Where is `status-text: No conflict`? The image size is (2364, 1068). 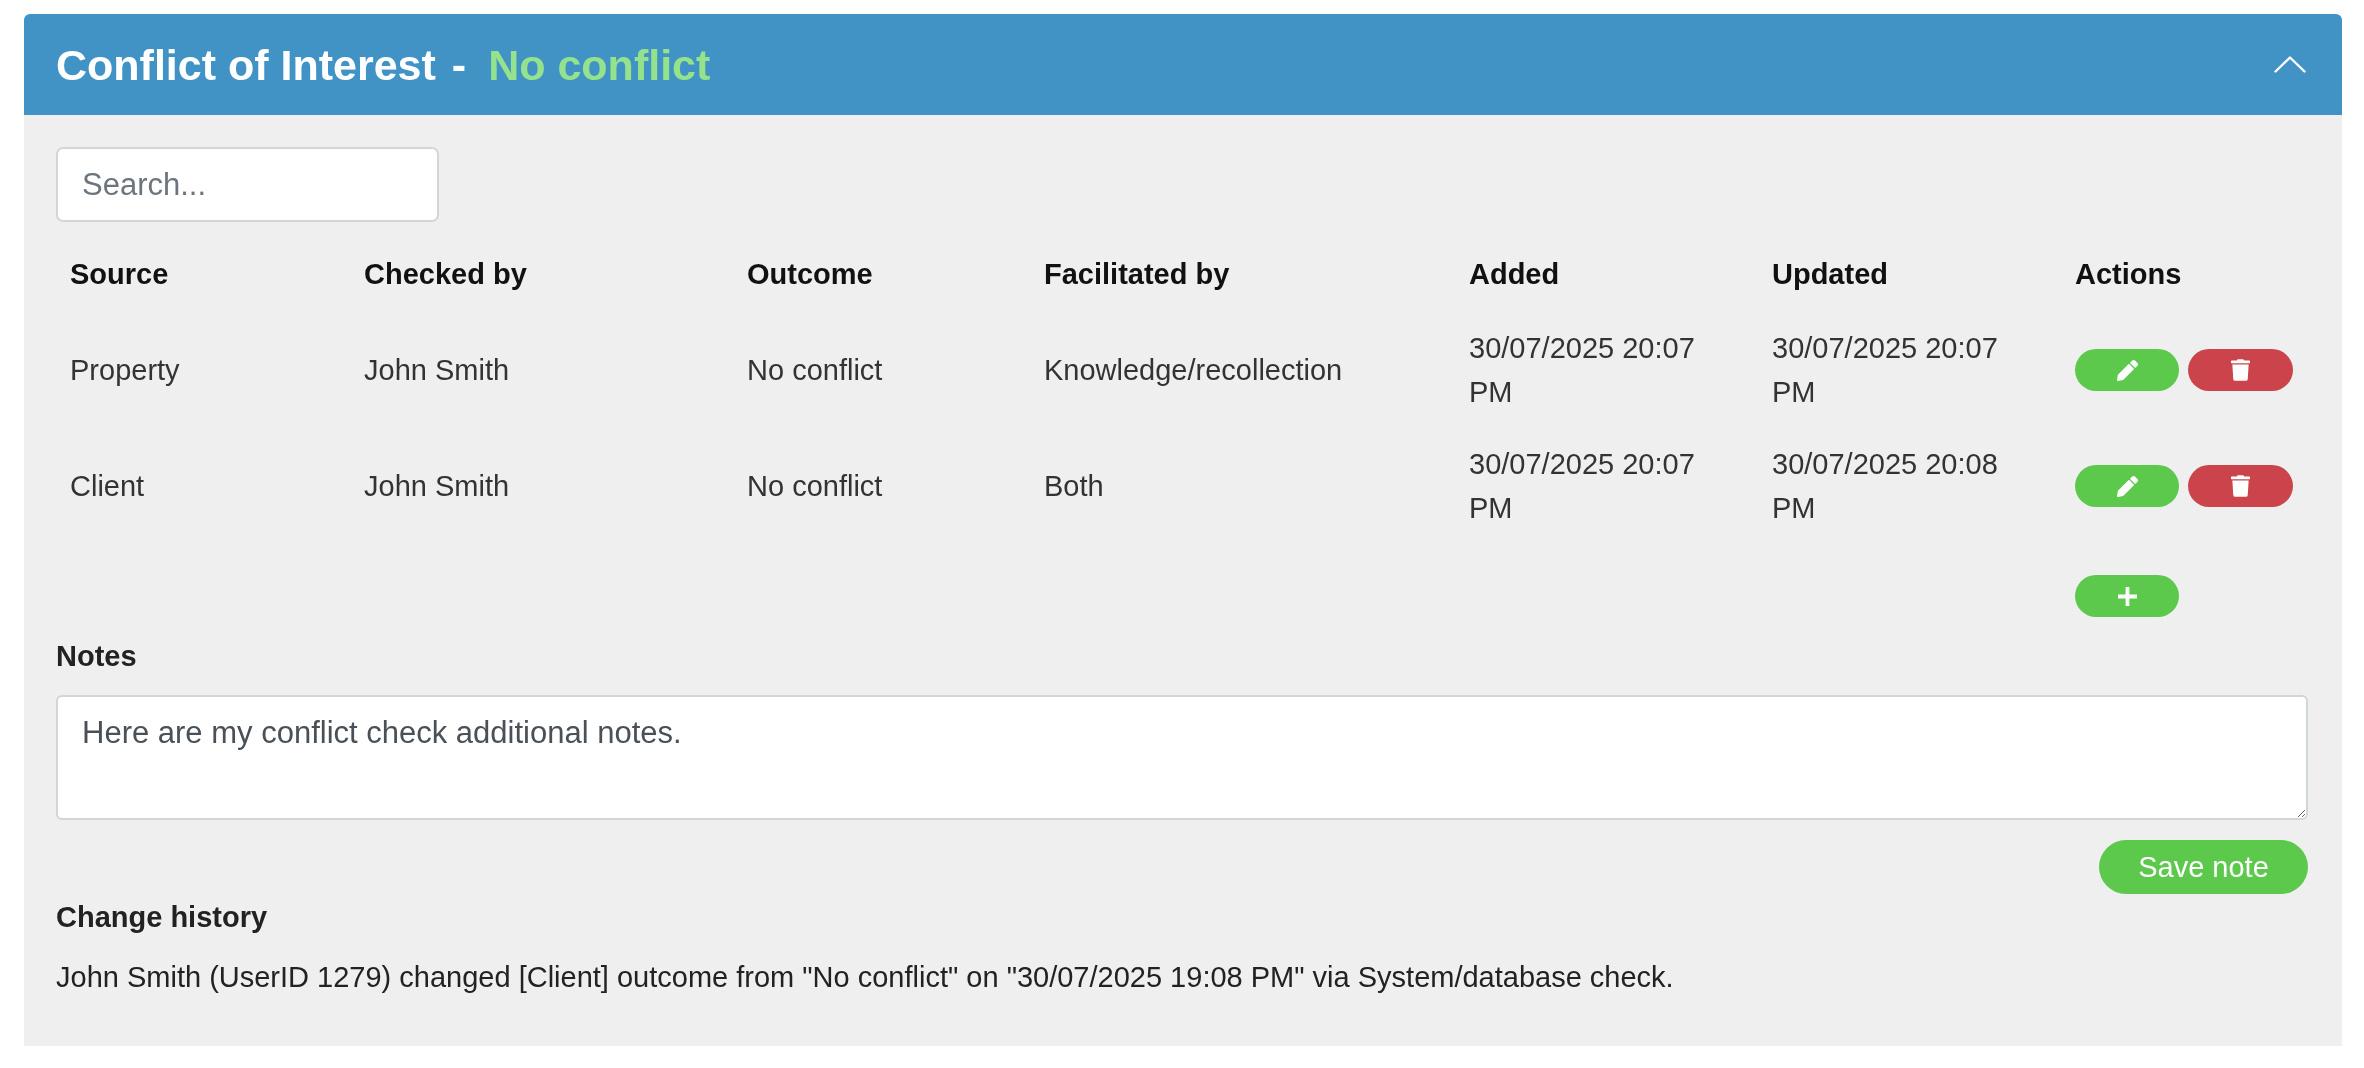 status-text: No conflict is located at coordinates (599, 65).